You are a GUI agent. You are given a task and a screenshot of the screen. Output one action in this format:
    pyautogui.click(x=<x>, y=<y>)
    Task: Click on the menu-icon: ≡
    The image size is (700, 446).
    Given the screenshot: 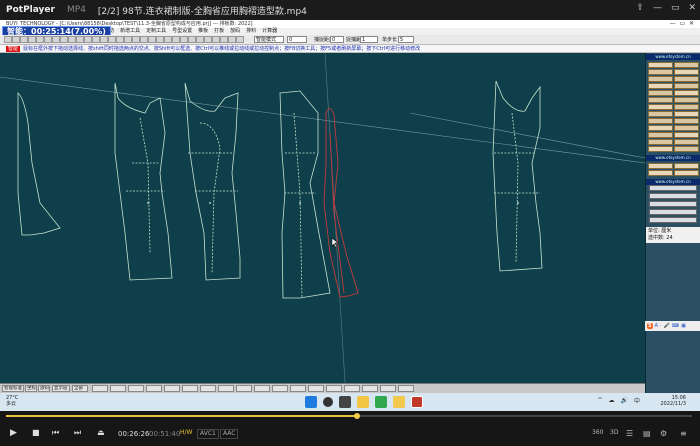 What is the action you would take?
    pyautogui.click(x=683, y=433)
    